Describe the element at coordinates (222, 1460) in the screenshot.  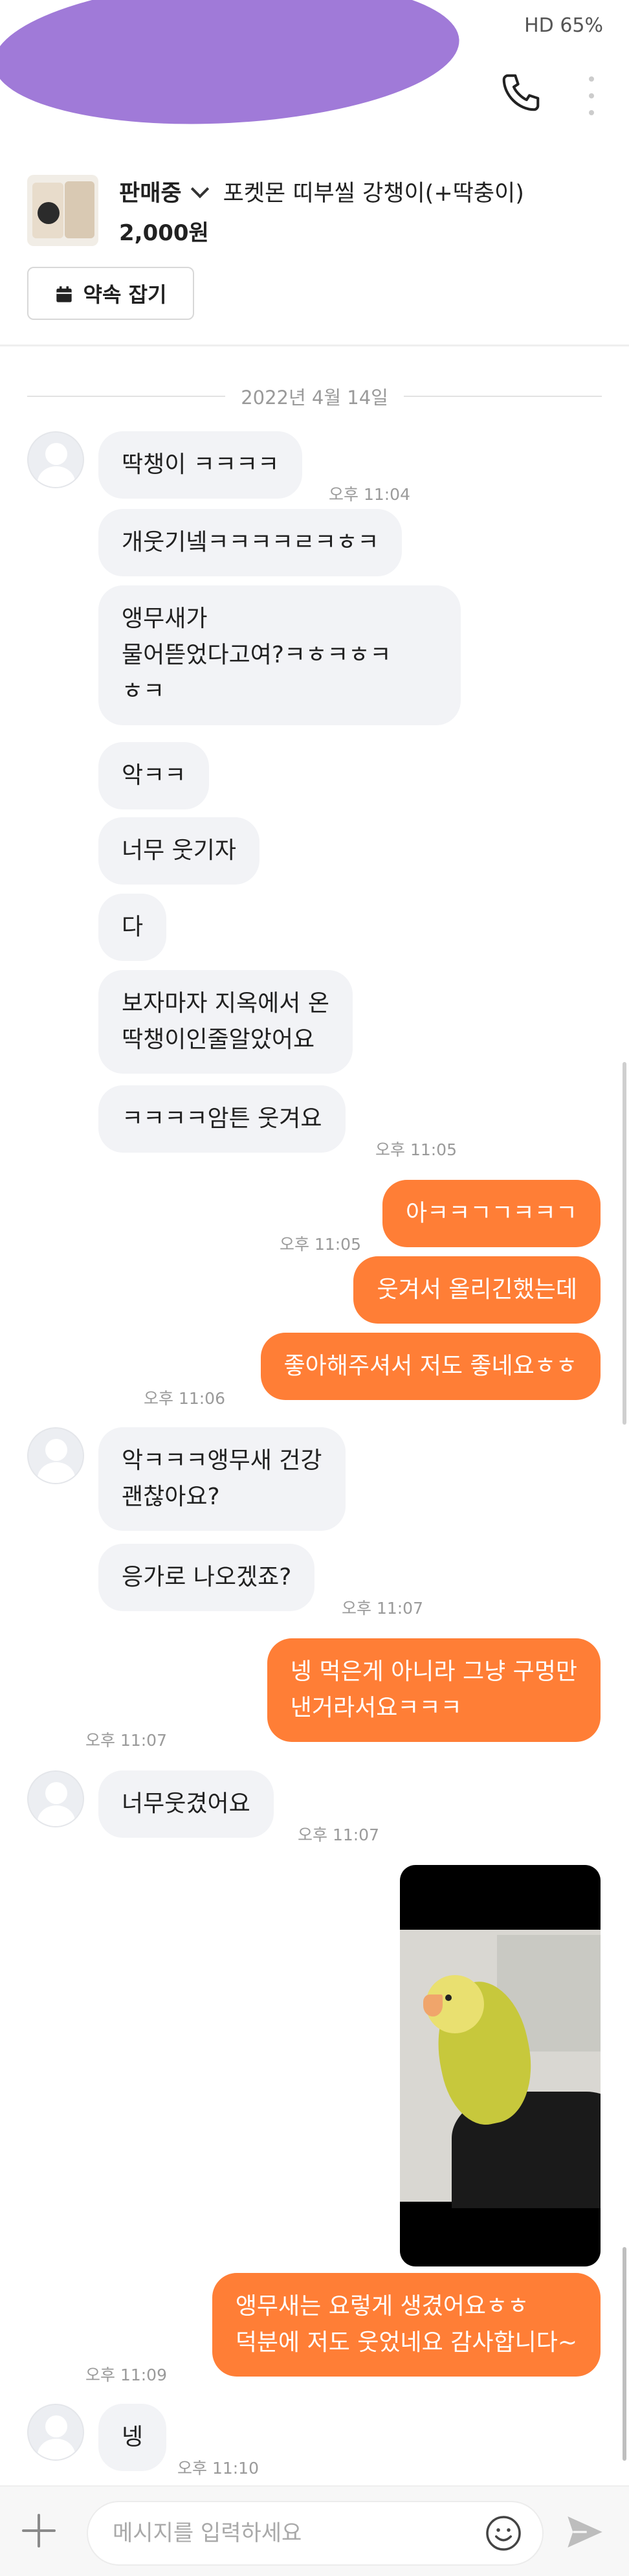
I see `message-line: 악ㅋㅋㅋ앵무새 건강` at that location.